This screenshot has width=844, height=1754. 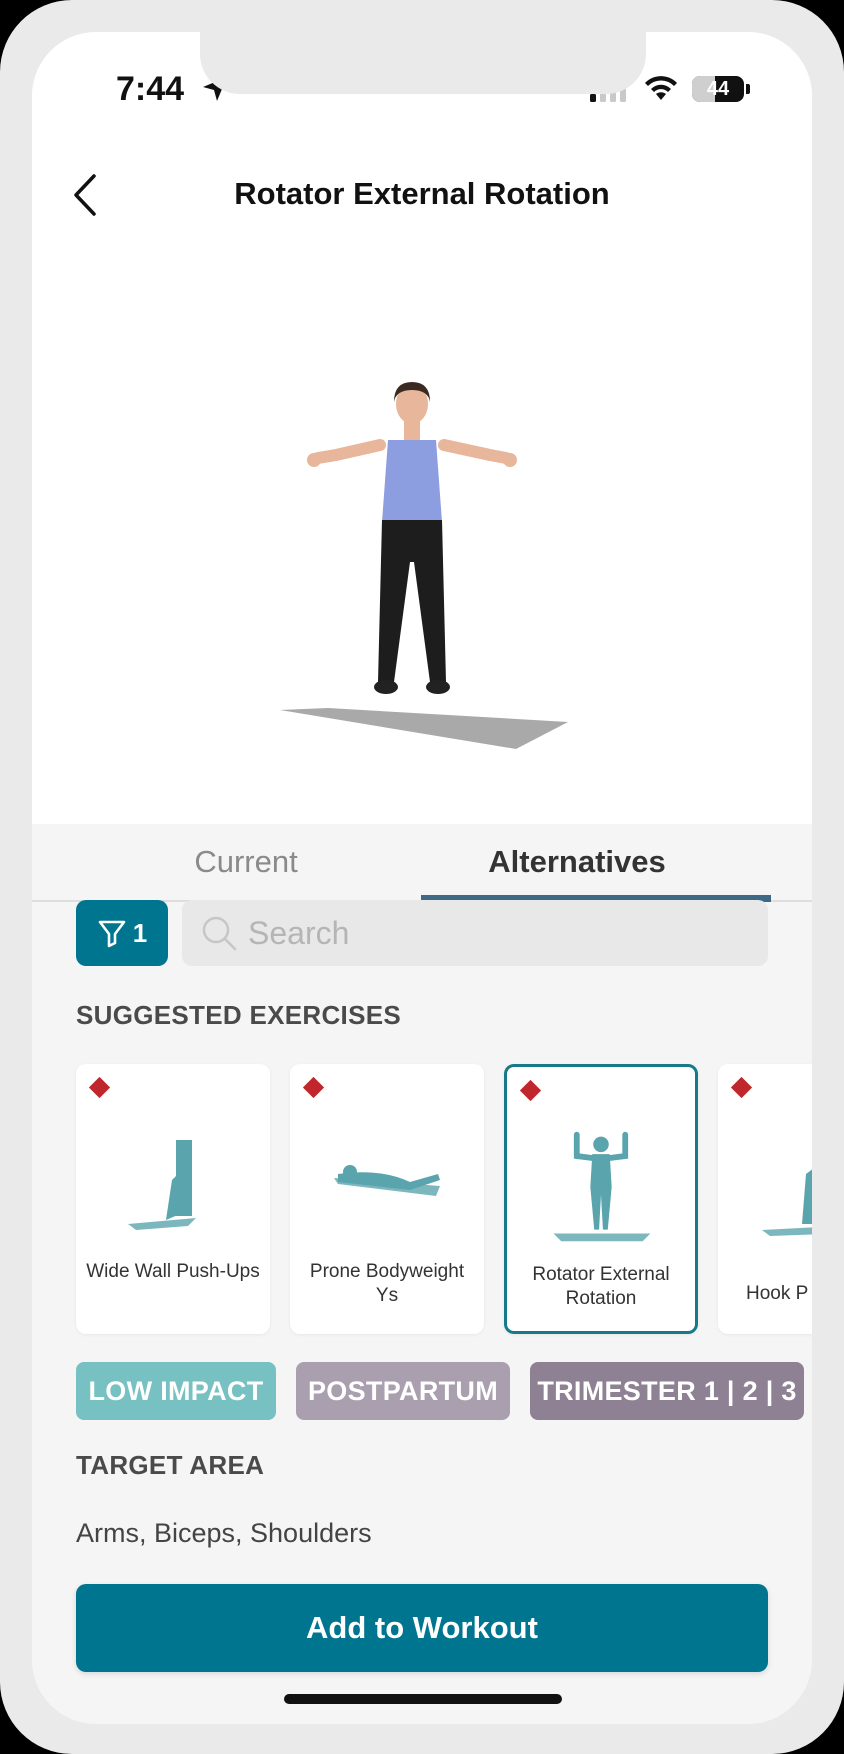 I want to click on tab-current: Current, so click(x=246, y=862).